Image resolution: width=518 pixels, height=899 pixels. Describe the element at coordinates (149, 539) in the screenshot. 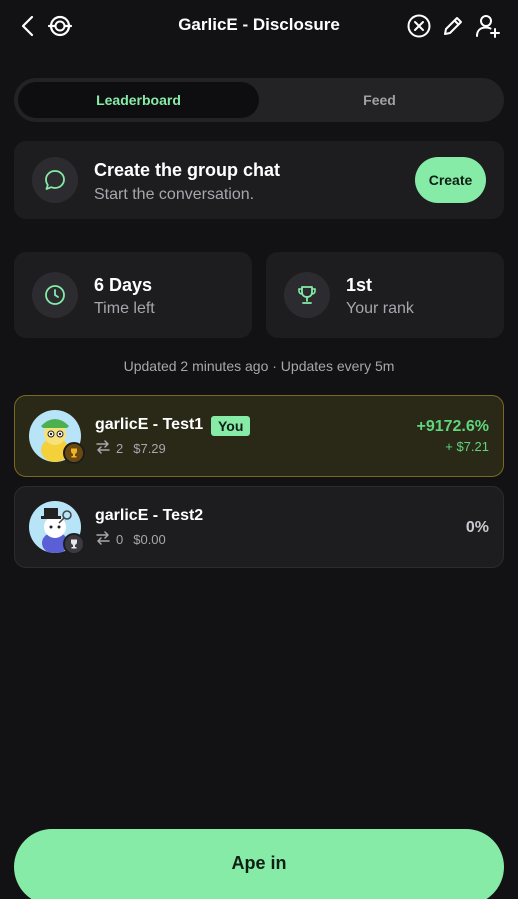

I see `portfolio-value: $0.00` at that location.